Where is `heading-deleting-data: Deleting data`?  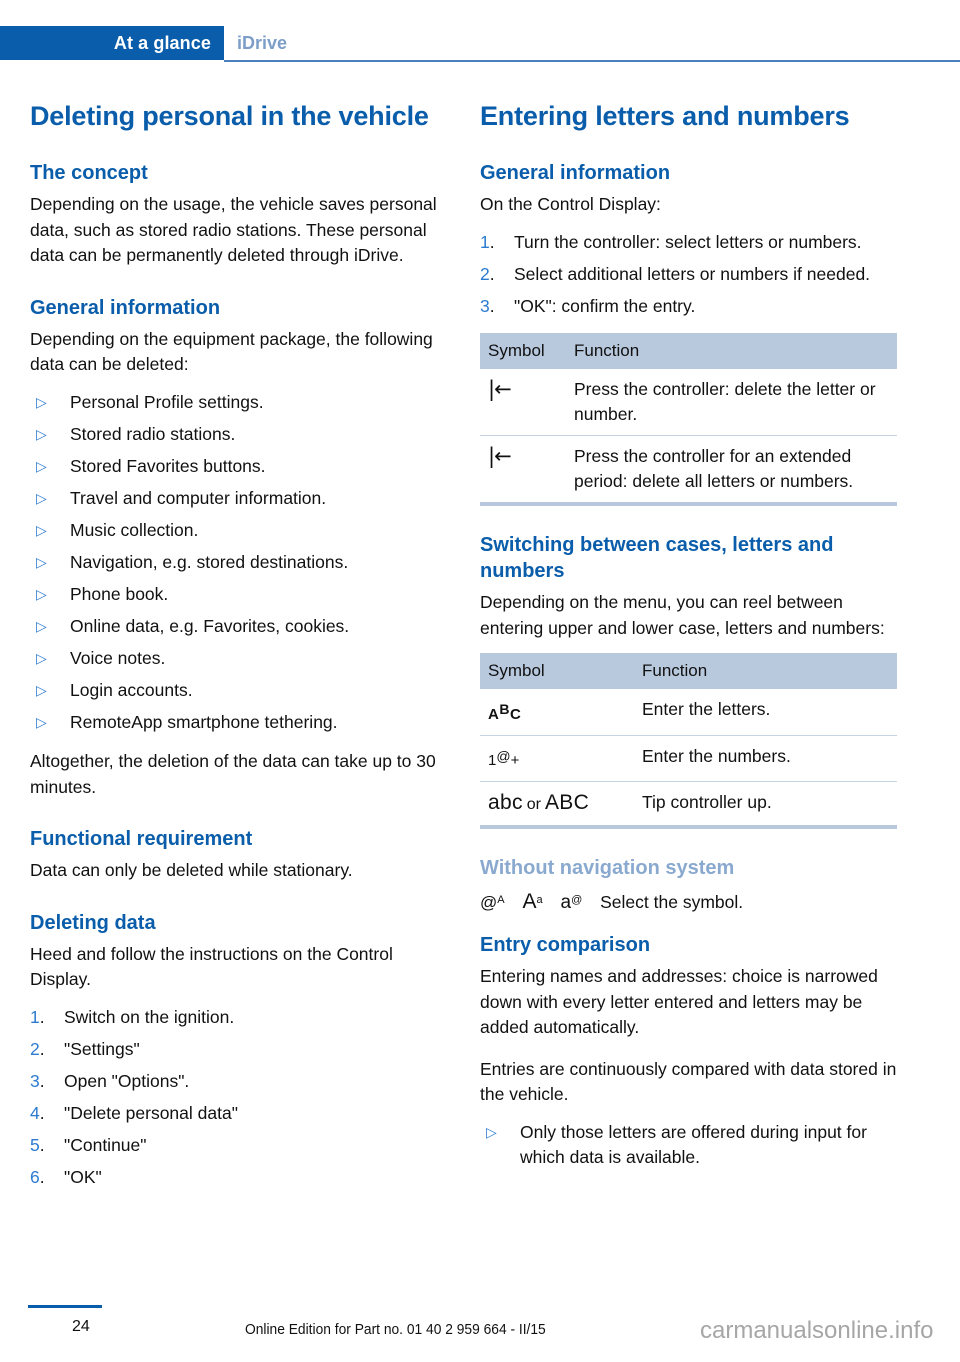
heading-deleting-data: Deleting data is located at coordinates (93, 922).